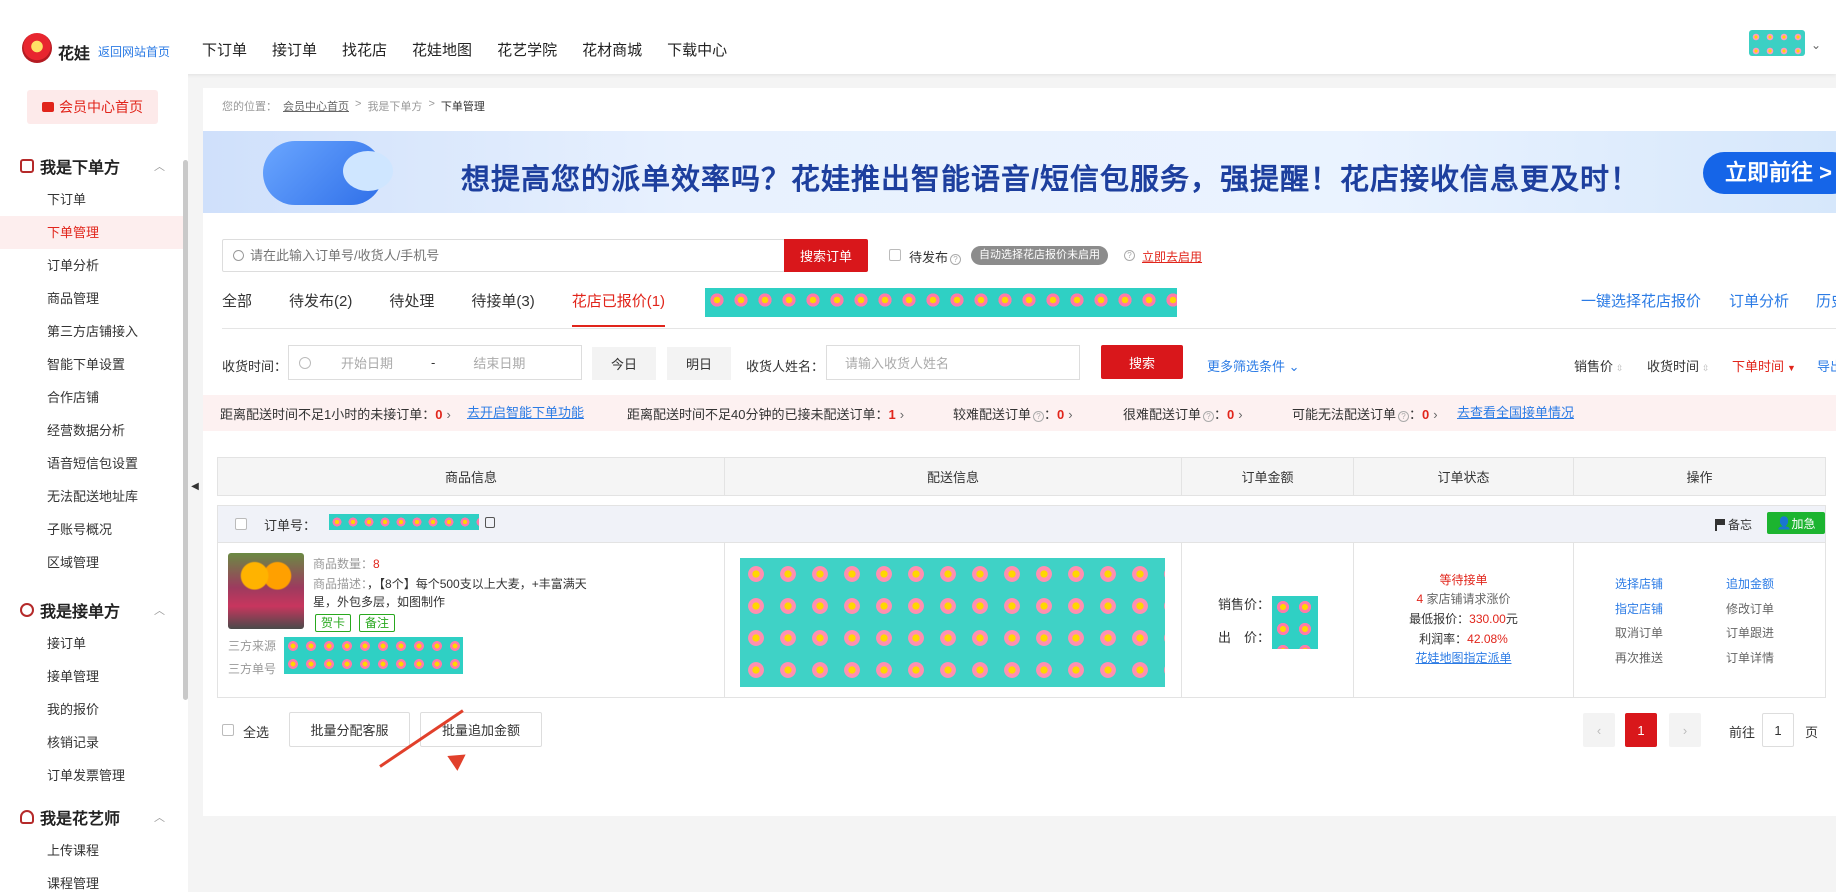  Describe the element at coordinates (1777, 43) in the screenshot. I see `user-avatar` at that location.